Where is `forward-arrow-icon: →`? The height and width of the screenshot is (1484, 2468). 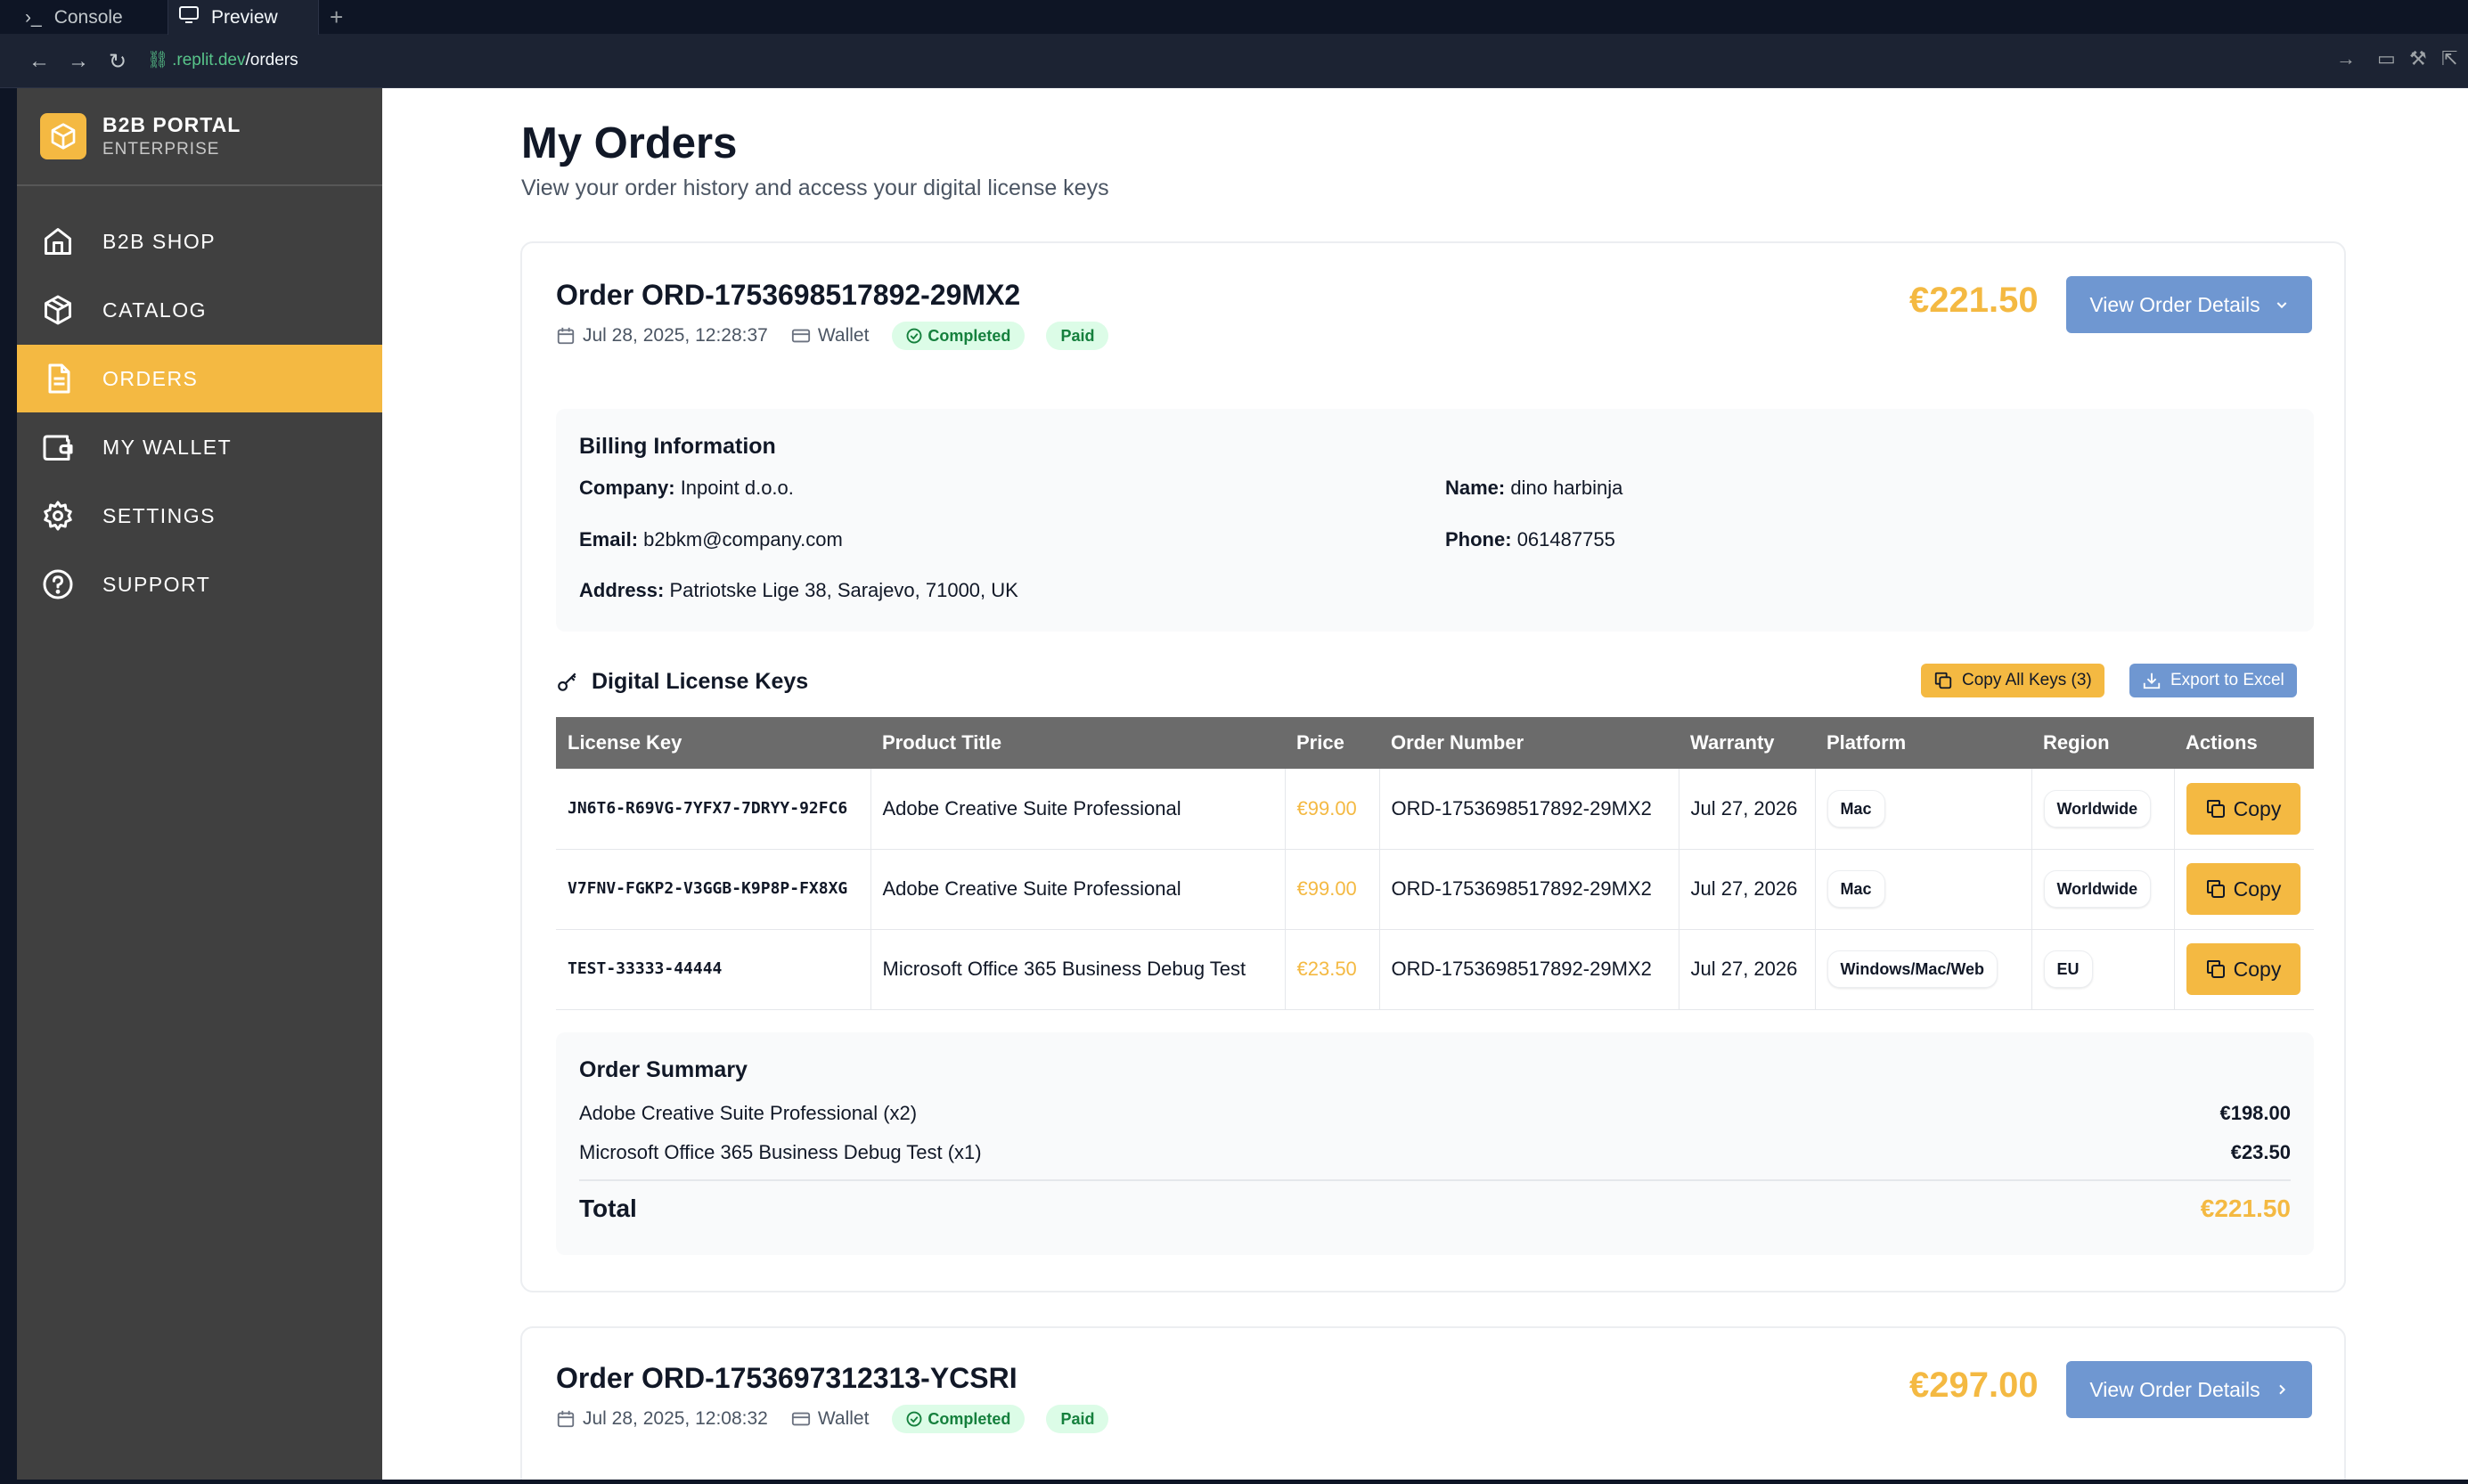
forward-arrow-icon: → is located at coordinates (78, 62).